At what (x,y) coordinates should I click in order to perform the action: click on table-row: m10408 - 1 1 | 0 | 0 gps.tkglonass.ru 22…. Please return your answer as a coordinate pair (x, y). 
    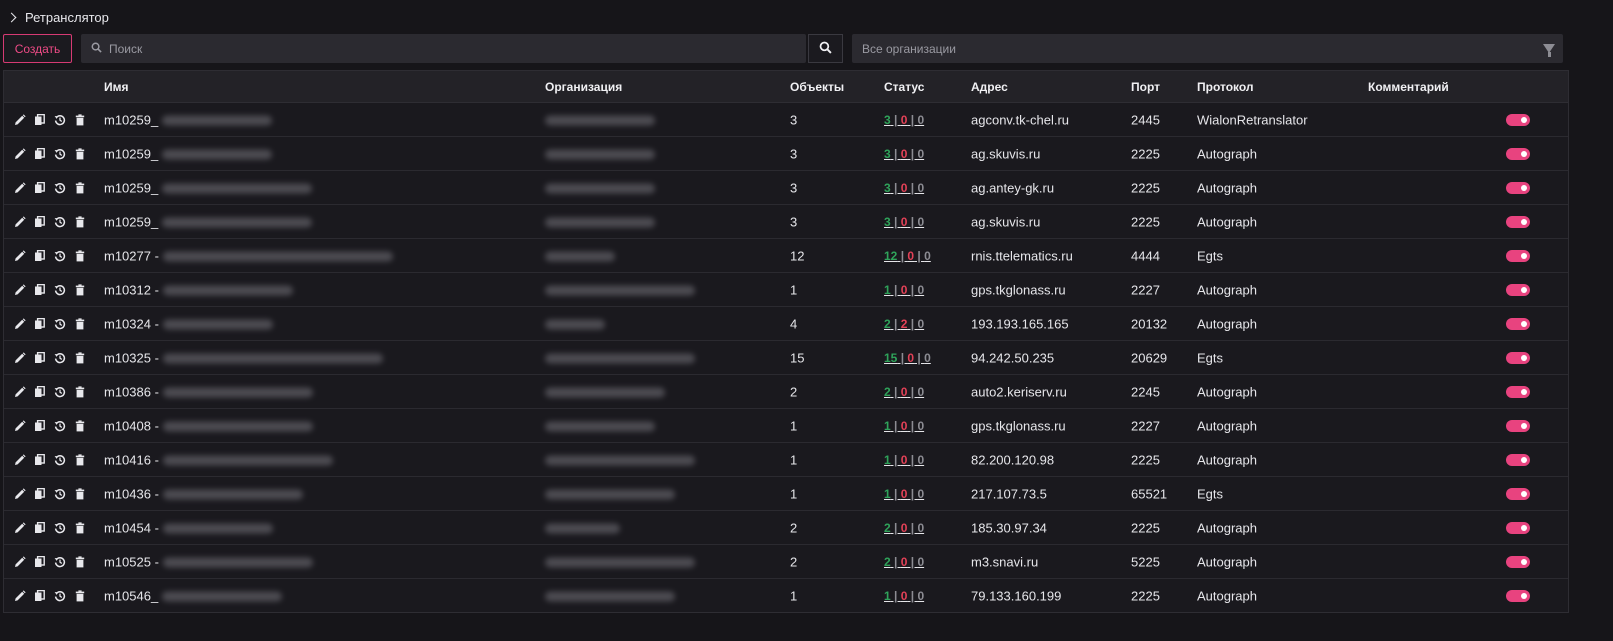
    Looking at the image, I should click on (786, 426).